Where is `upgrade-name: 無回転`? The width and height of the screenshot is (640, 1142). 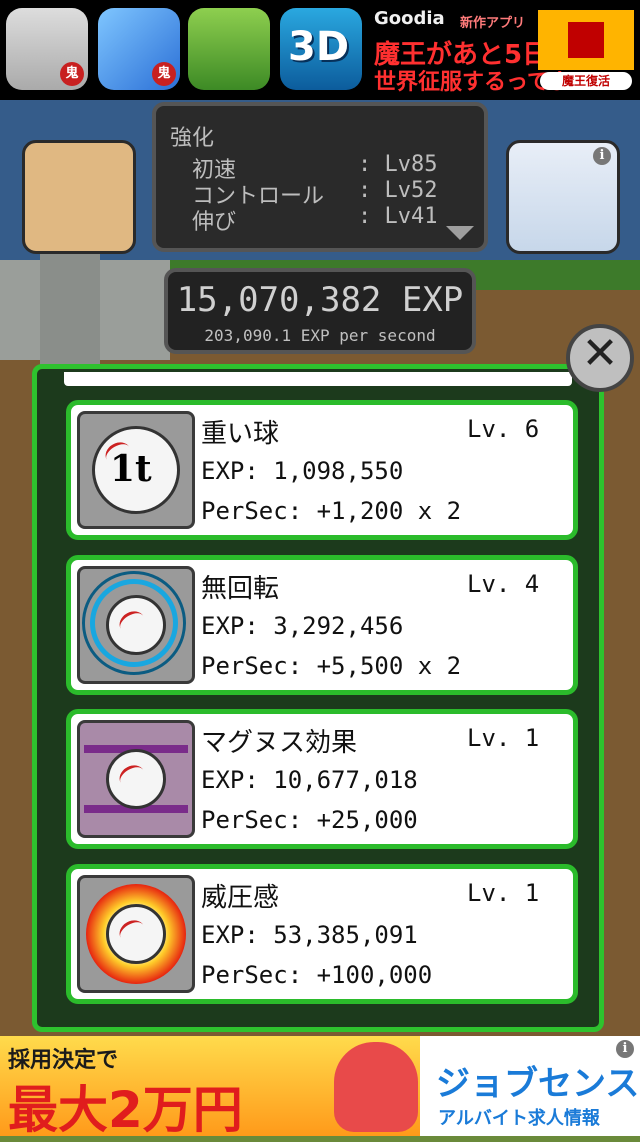
upgrade-name: 無回転 is located at coordinates (240, 589).